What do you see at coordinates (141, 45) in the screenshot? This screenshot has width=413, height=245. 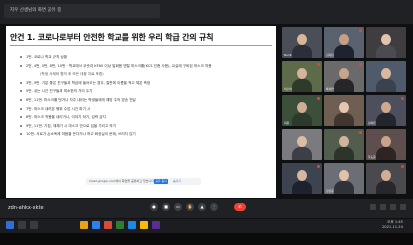 I see `title-divider` at bounding box center [141, 45].